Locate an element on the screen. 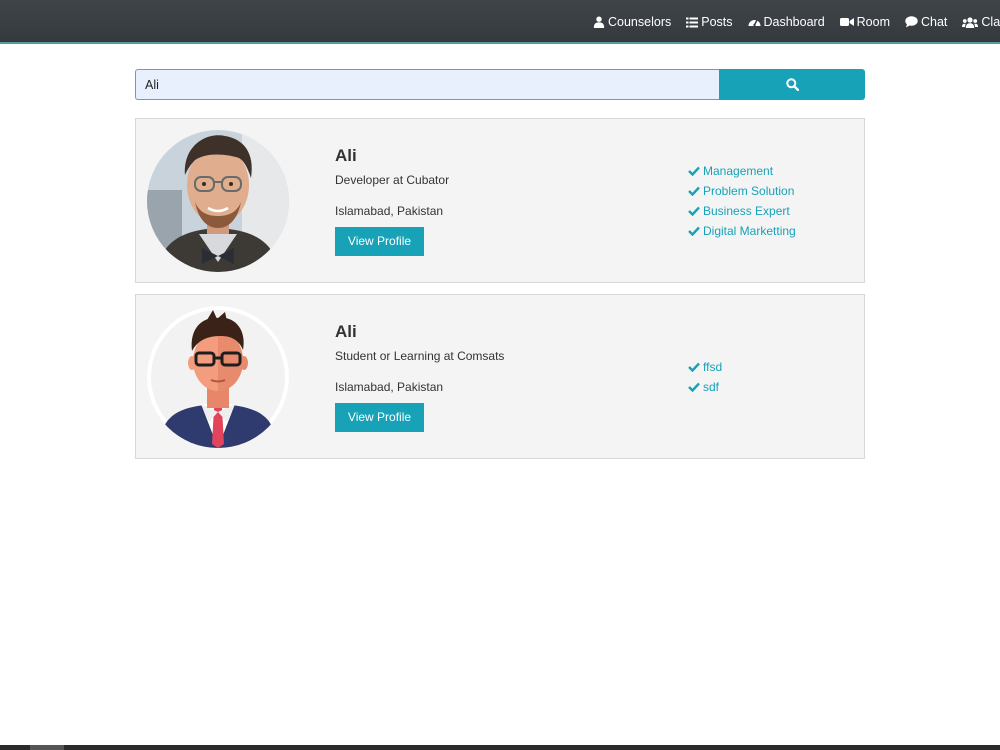  nav-label: Chat is located at coordinates (934, 22).